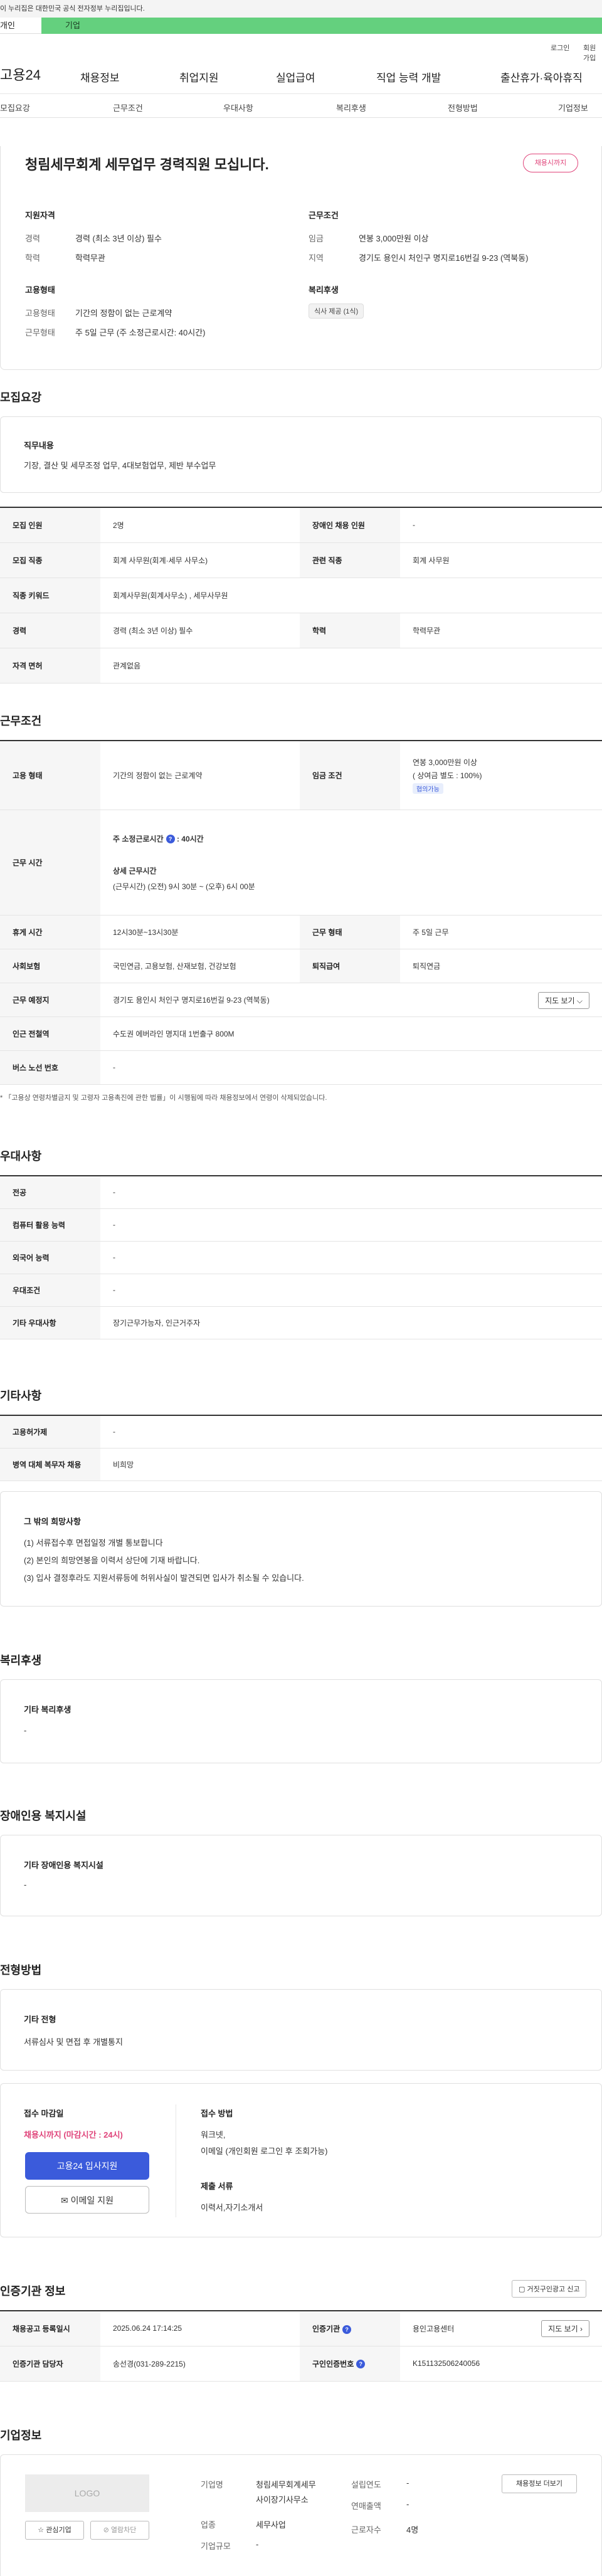  What do you see at coordinates (147, 164) in the screenshot?
I see `job-title: 청림세무회계 세무업무 경력직원 모십니다.` at bounding box center [147, 164].